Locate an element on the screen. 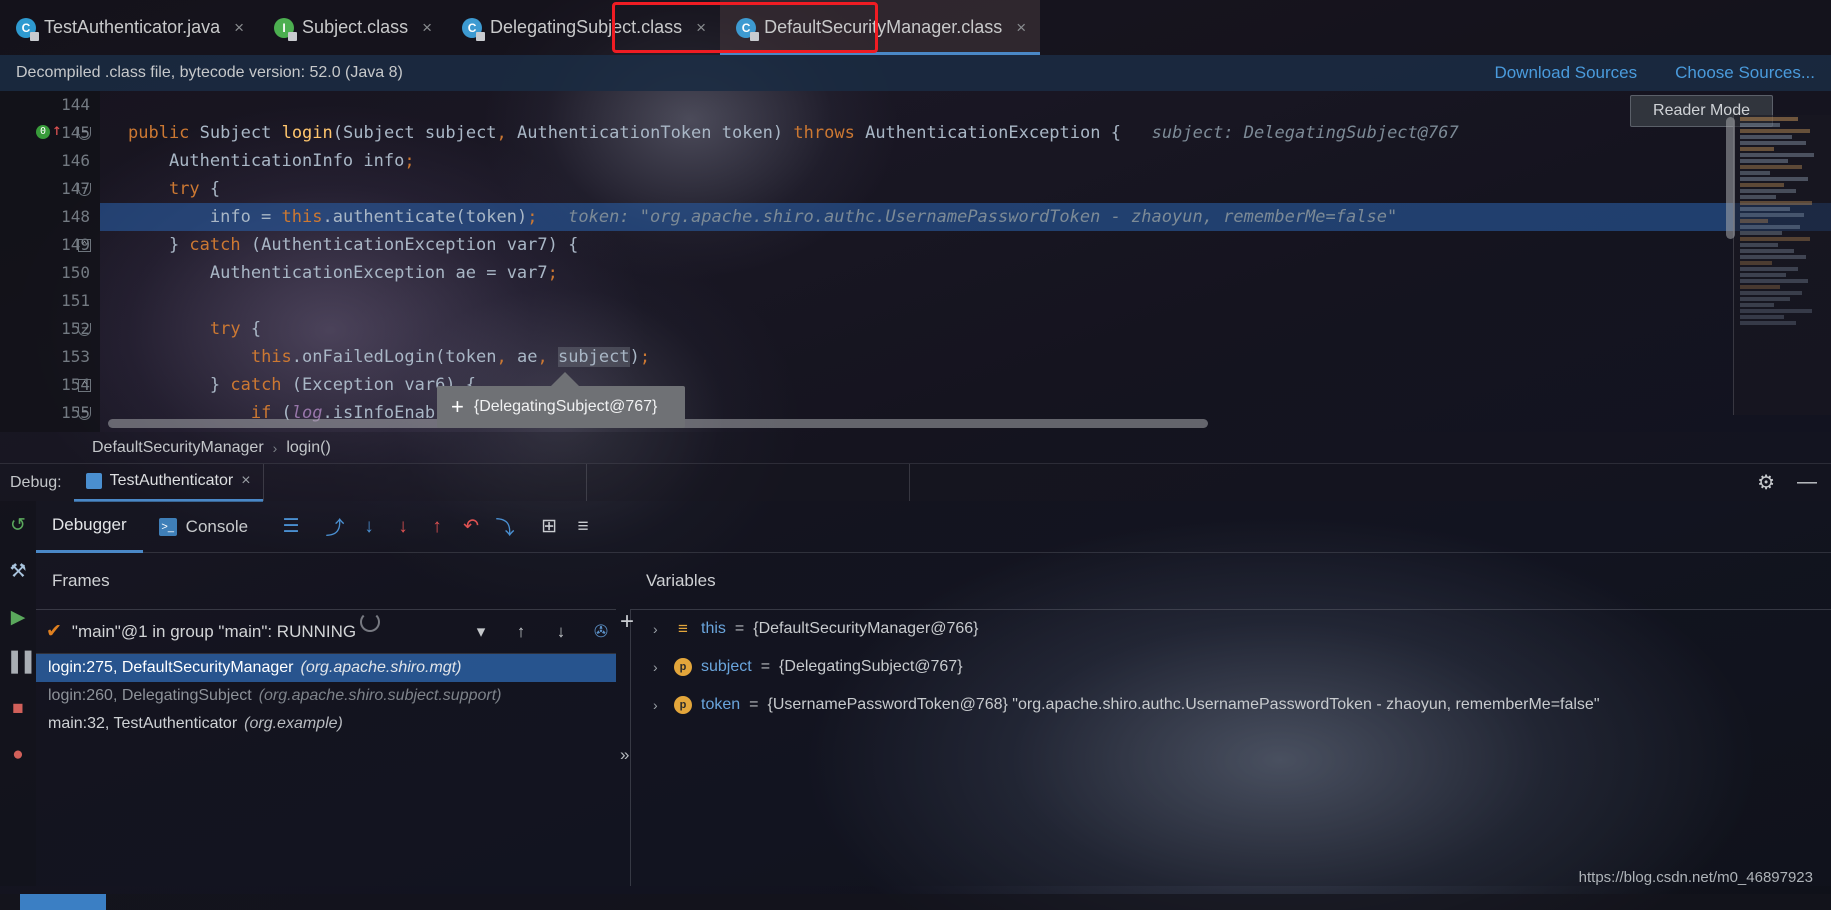 The width and height of the screenshot is (1831, 910). frame-text: login:260, DelegatingSubject is located at coordinates (150, 695).